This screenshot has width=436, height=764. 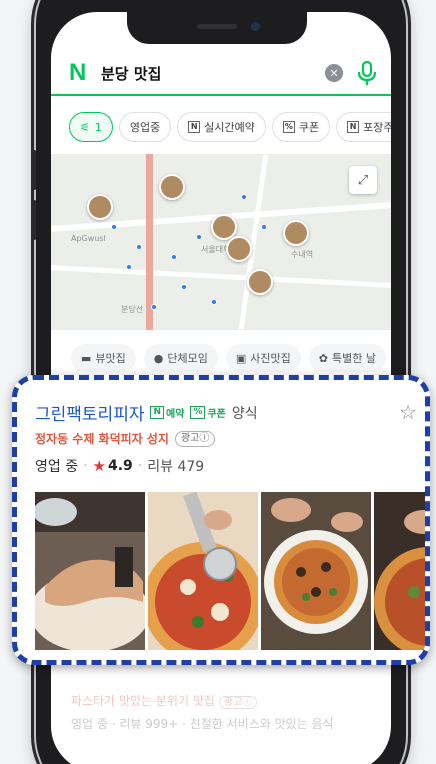 I want to click on next-result-promo: 파스타가 맛있는 분위기 맛집 광고ⓘ, so click(x=164, y=700).